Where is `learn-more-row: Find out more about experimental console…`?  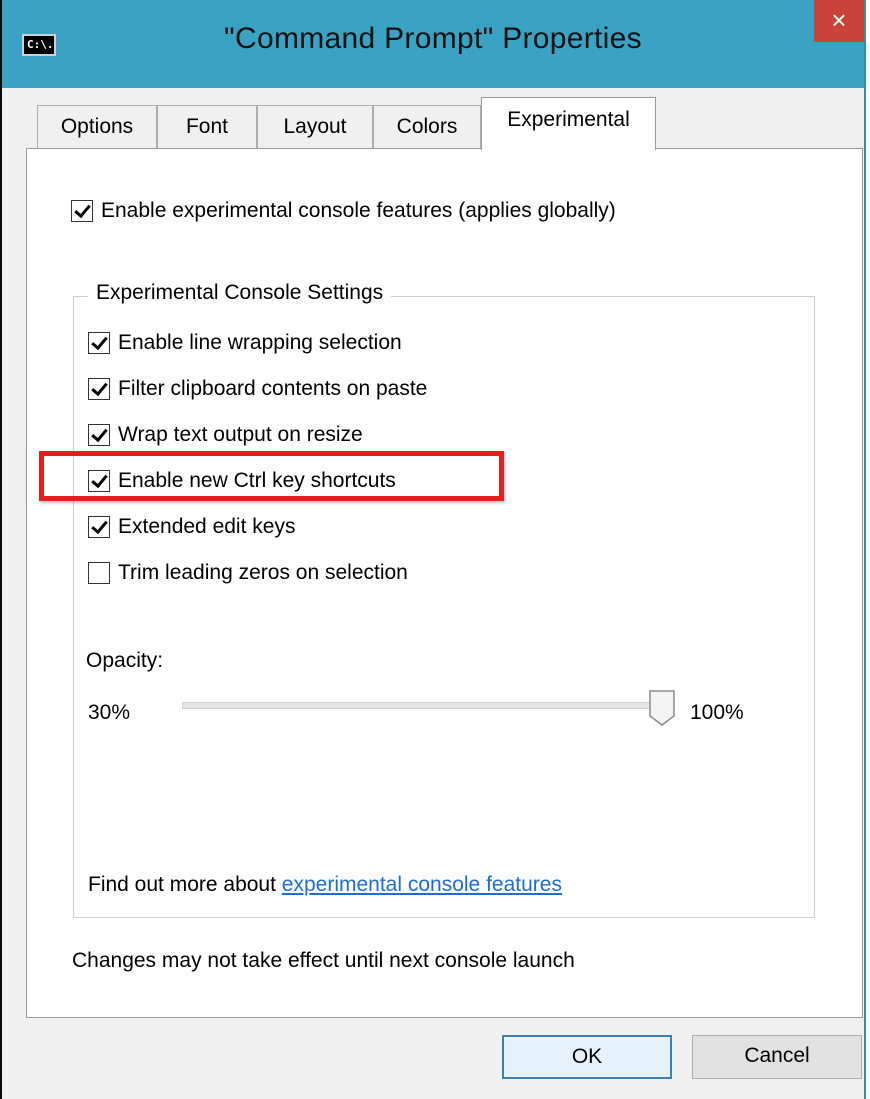 learn-more-row: Find out more about experimental console… is located at coordinates (325, 885).